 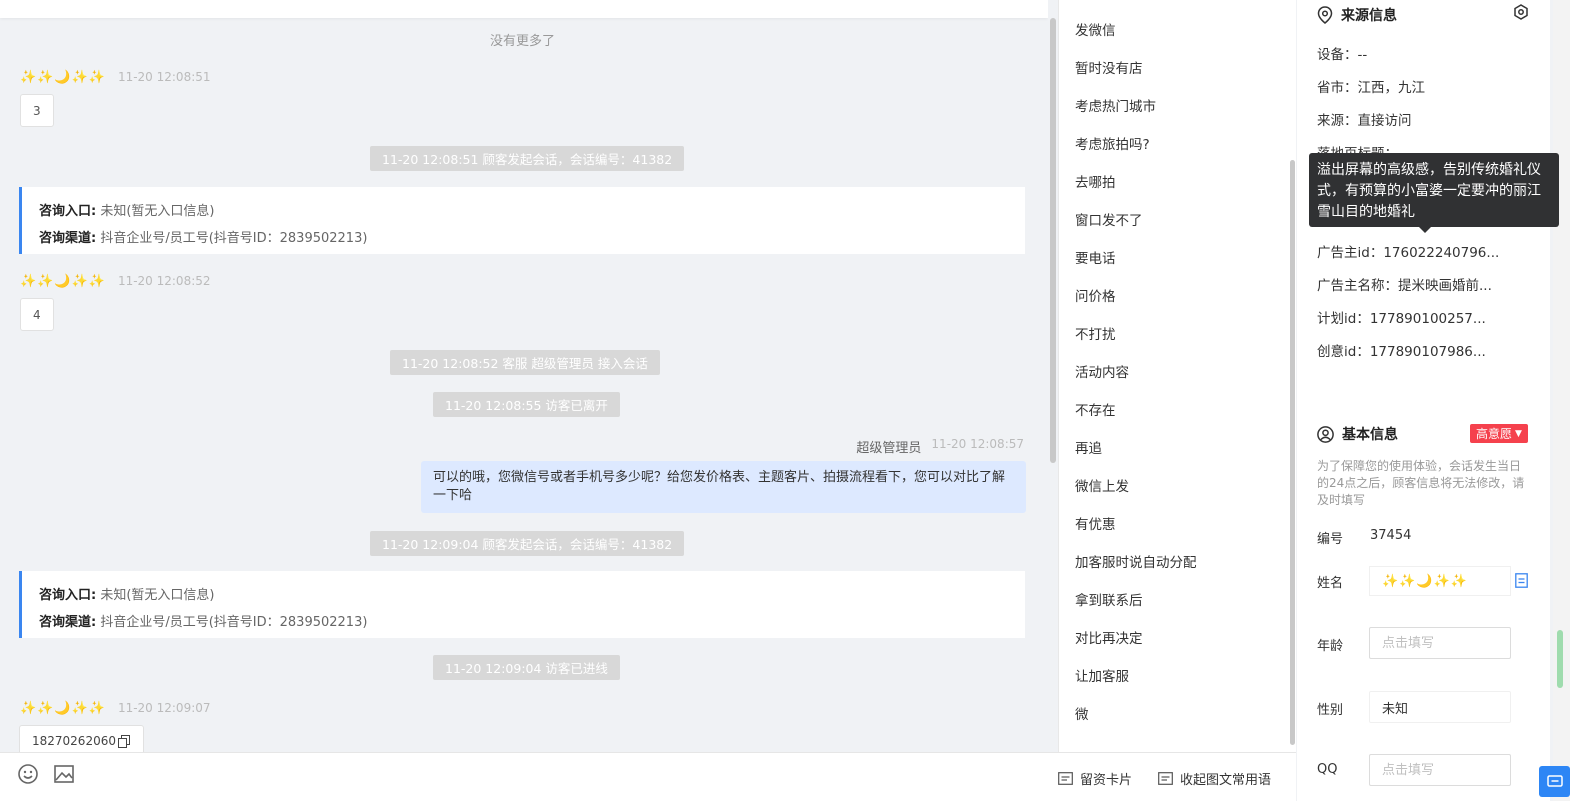 I want to click on system-message: 11-20 12:08:52 客服 超级管理员 接入会话, so click(x=525, y=362).